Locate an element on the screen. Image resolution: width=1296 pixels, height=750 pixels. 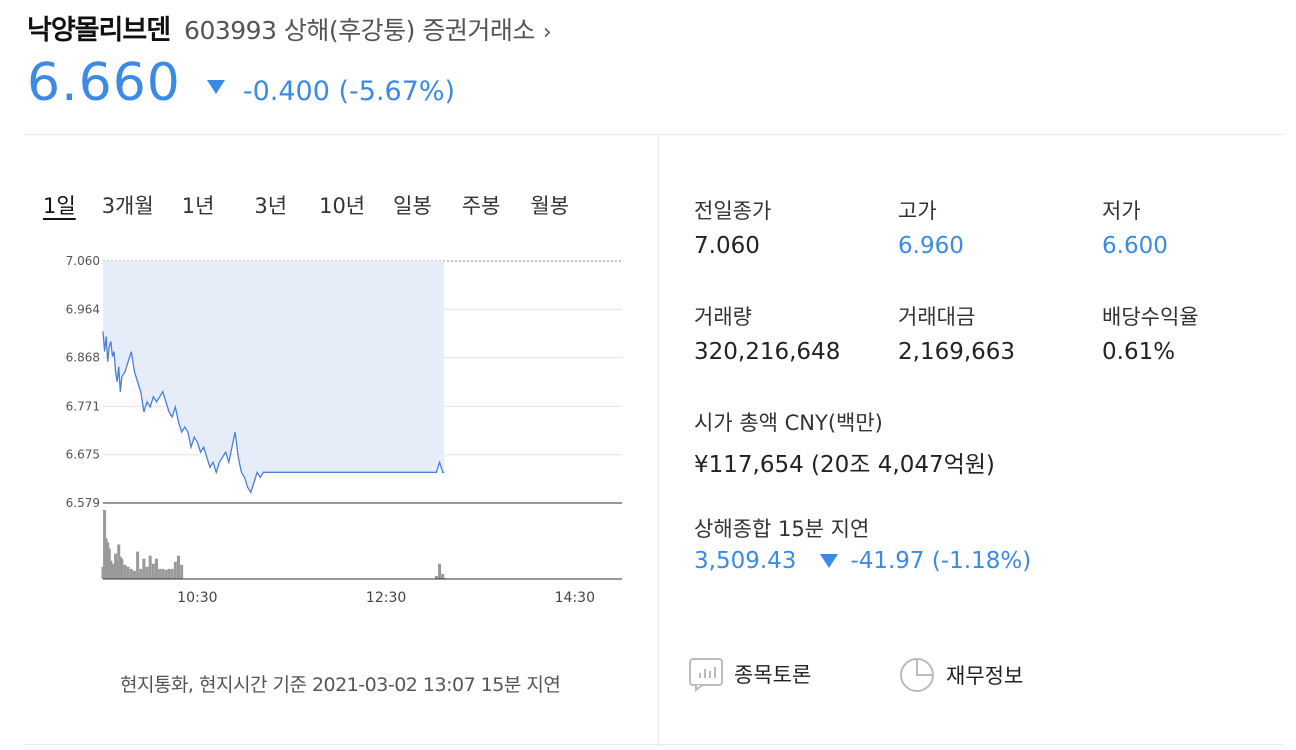
financial-info-button: 재무정보 is located at coordinates (960, 675).